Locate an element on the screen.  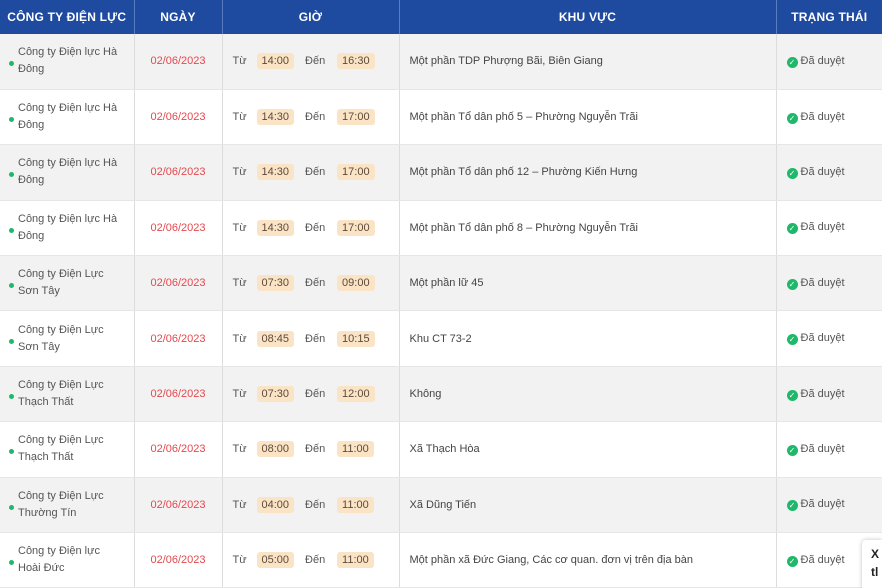
company-cell: Công ty Điện Lực Thạch Thất is located at coordinates (67, 394).